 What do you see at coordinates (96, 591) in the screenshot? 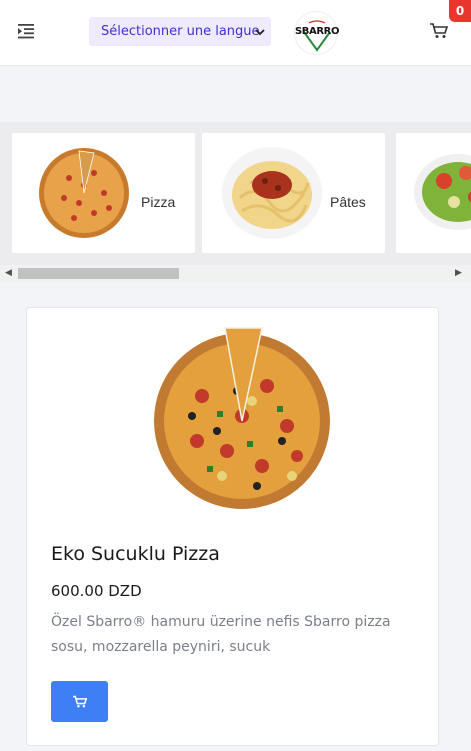
I see `product-price: 600.00 DZD` at bounding box center [96, 591].